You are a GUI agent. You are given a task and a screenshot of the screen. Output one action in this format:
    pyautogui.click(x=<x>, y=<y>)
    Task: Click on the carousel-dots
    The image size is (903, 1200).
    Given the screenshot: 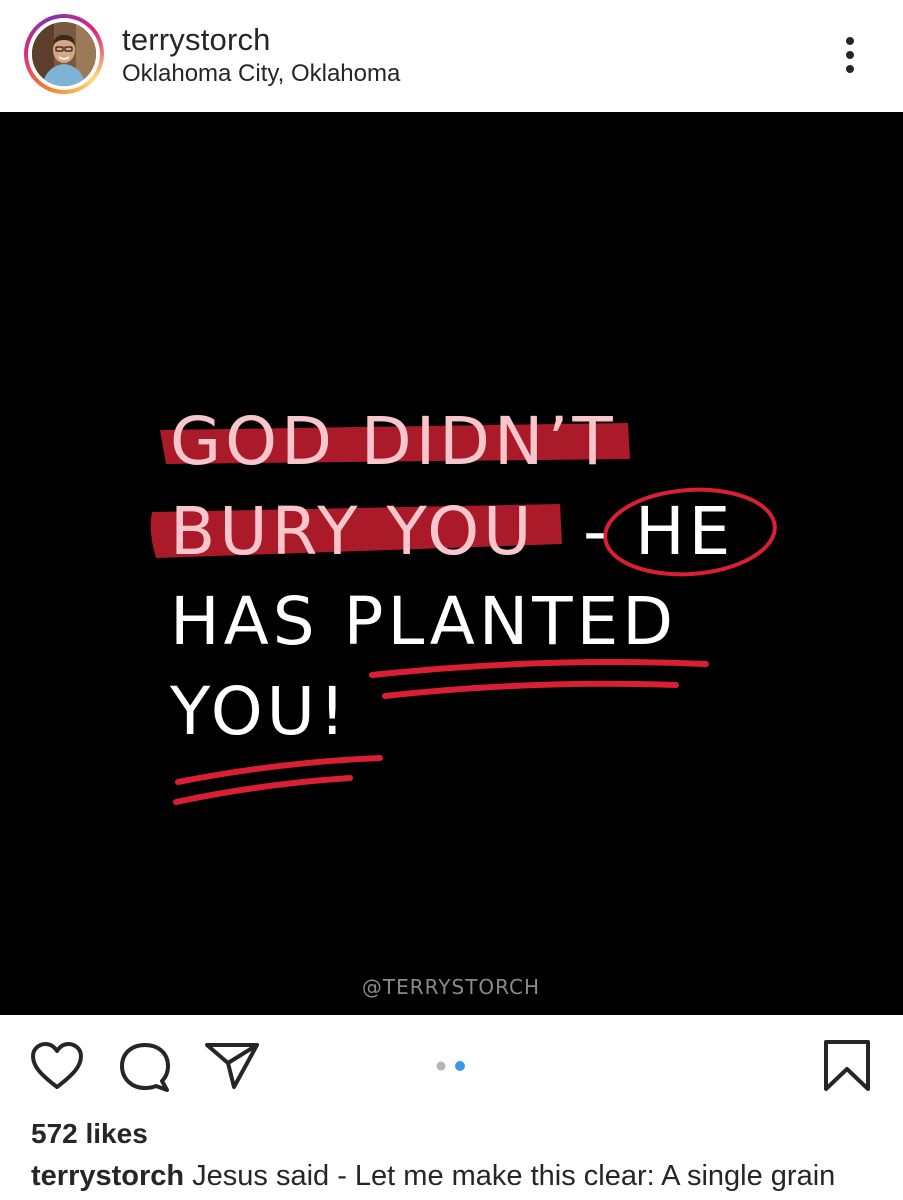 What is the action you would take?
    pyautogui.click(x=450, y=1066)
    